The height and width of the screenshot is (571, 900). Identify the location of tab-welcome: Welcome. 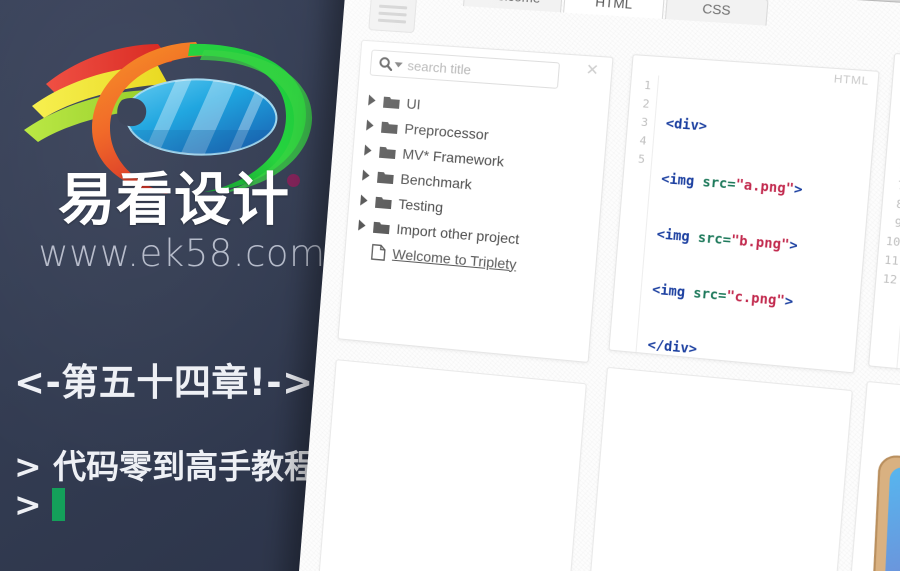
(513, 6).